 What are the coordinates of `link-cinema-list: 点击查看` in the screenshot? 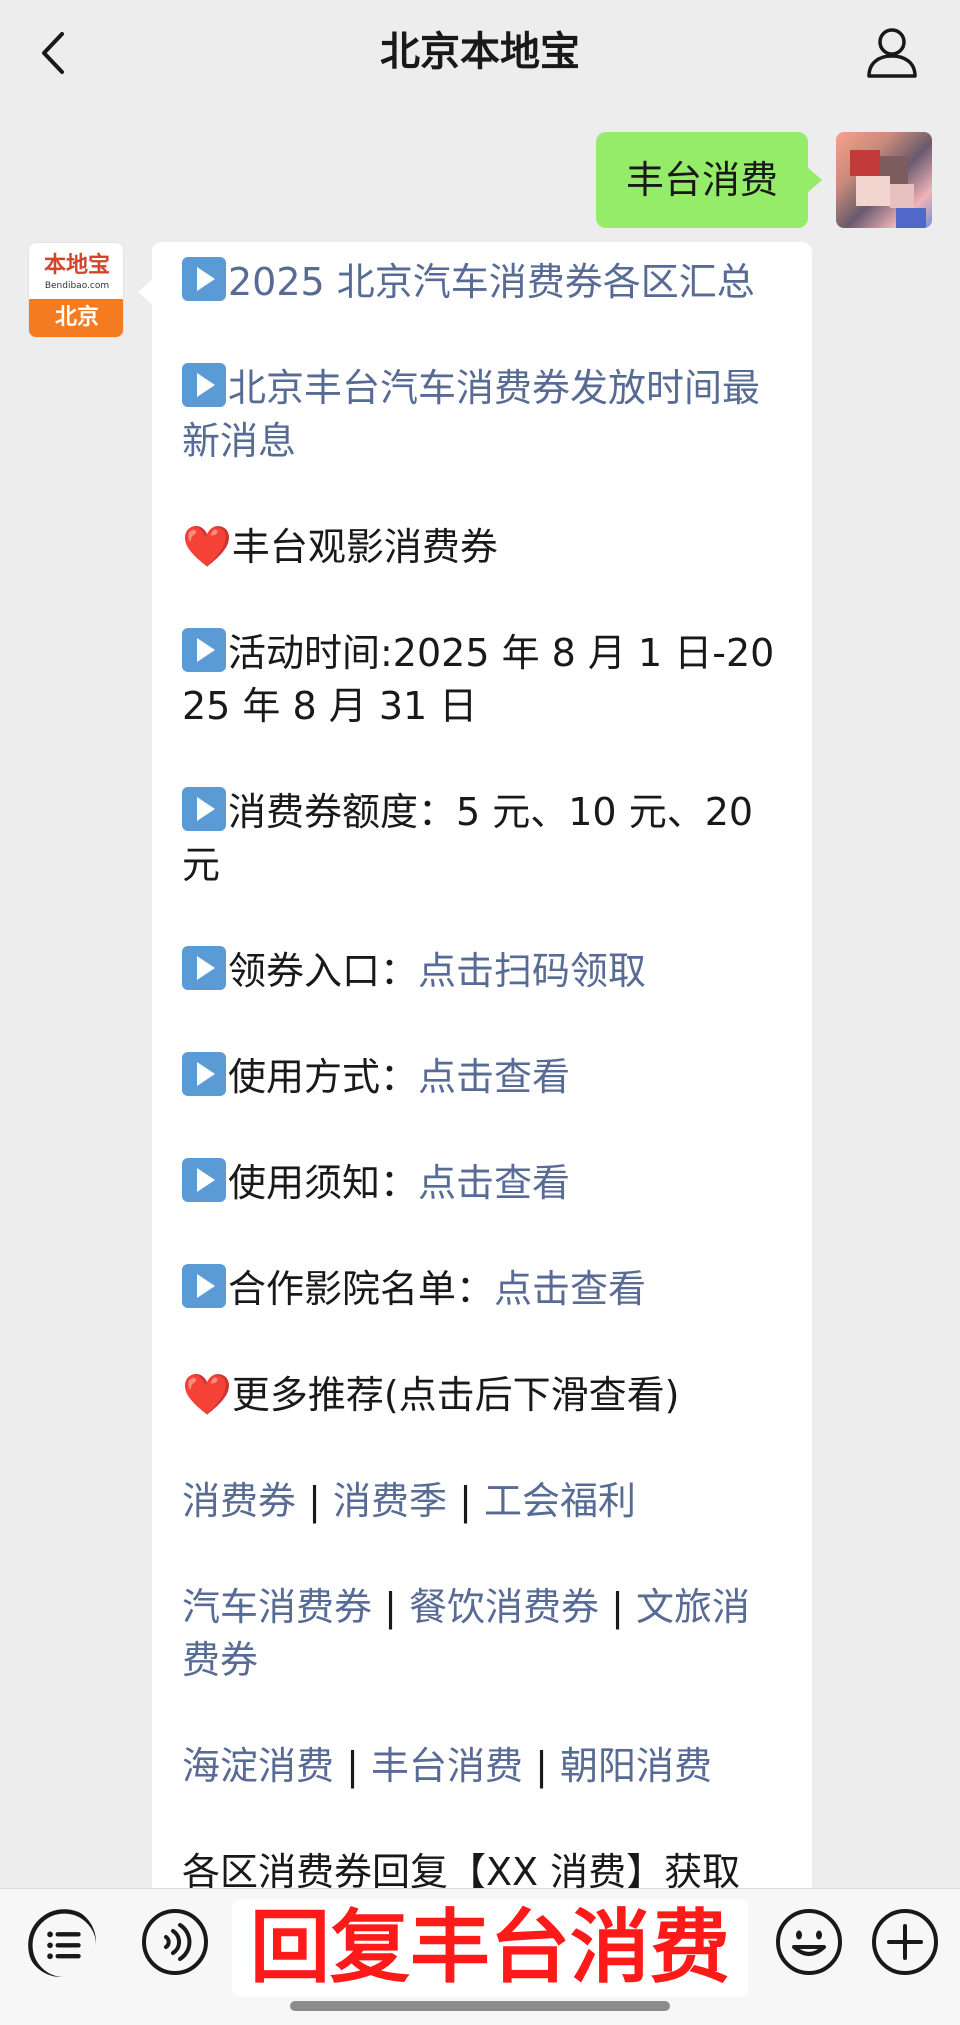 It's located at (570, 1289).